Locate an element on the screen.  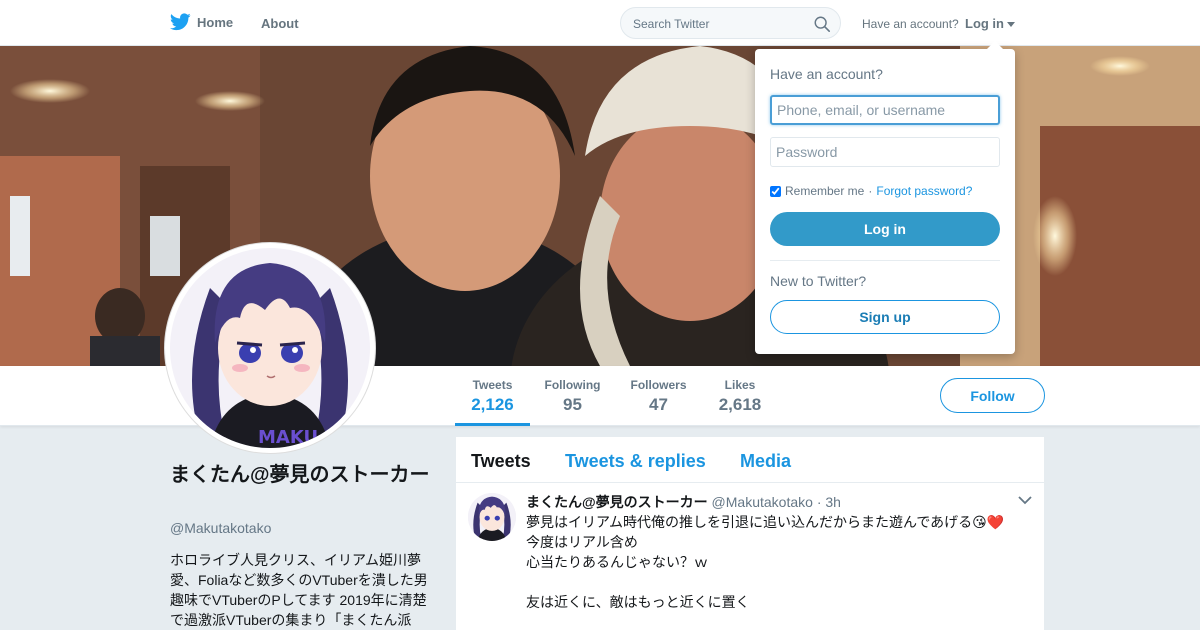
login-button: Log in is located at coordinates (885, 229).